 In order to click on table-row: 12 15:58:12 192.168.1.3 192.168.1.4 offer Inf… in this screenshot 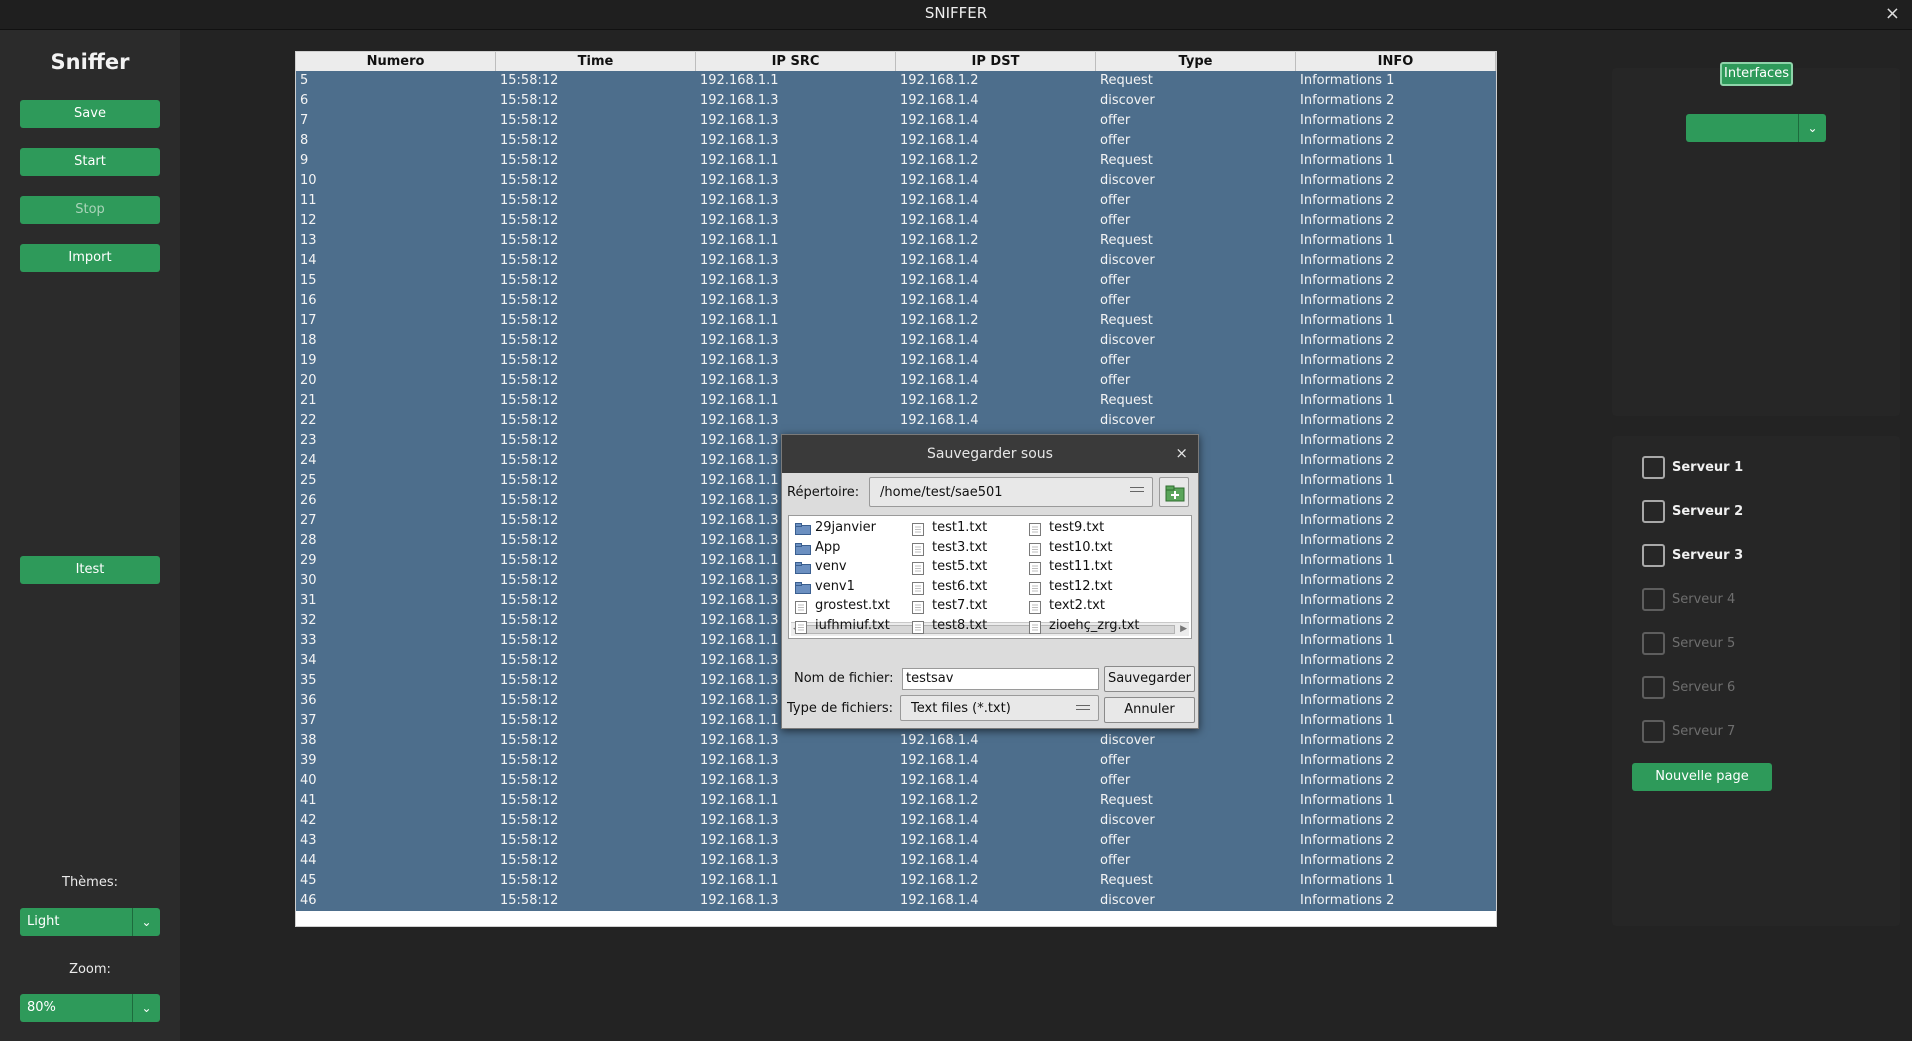, I will do `click(896, 221)`.